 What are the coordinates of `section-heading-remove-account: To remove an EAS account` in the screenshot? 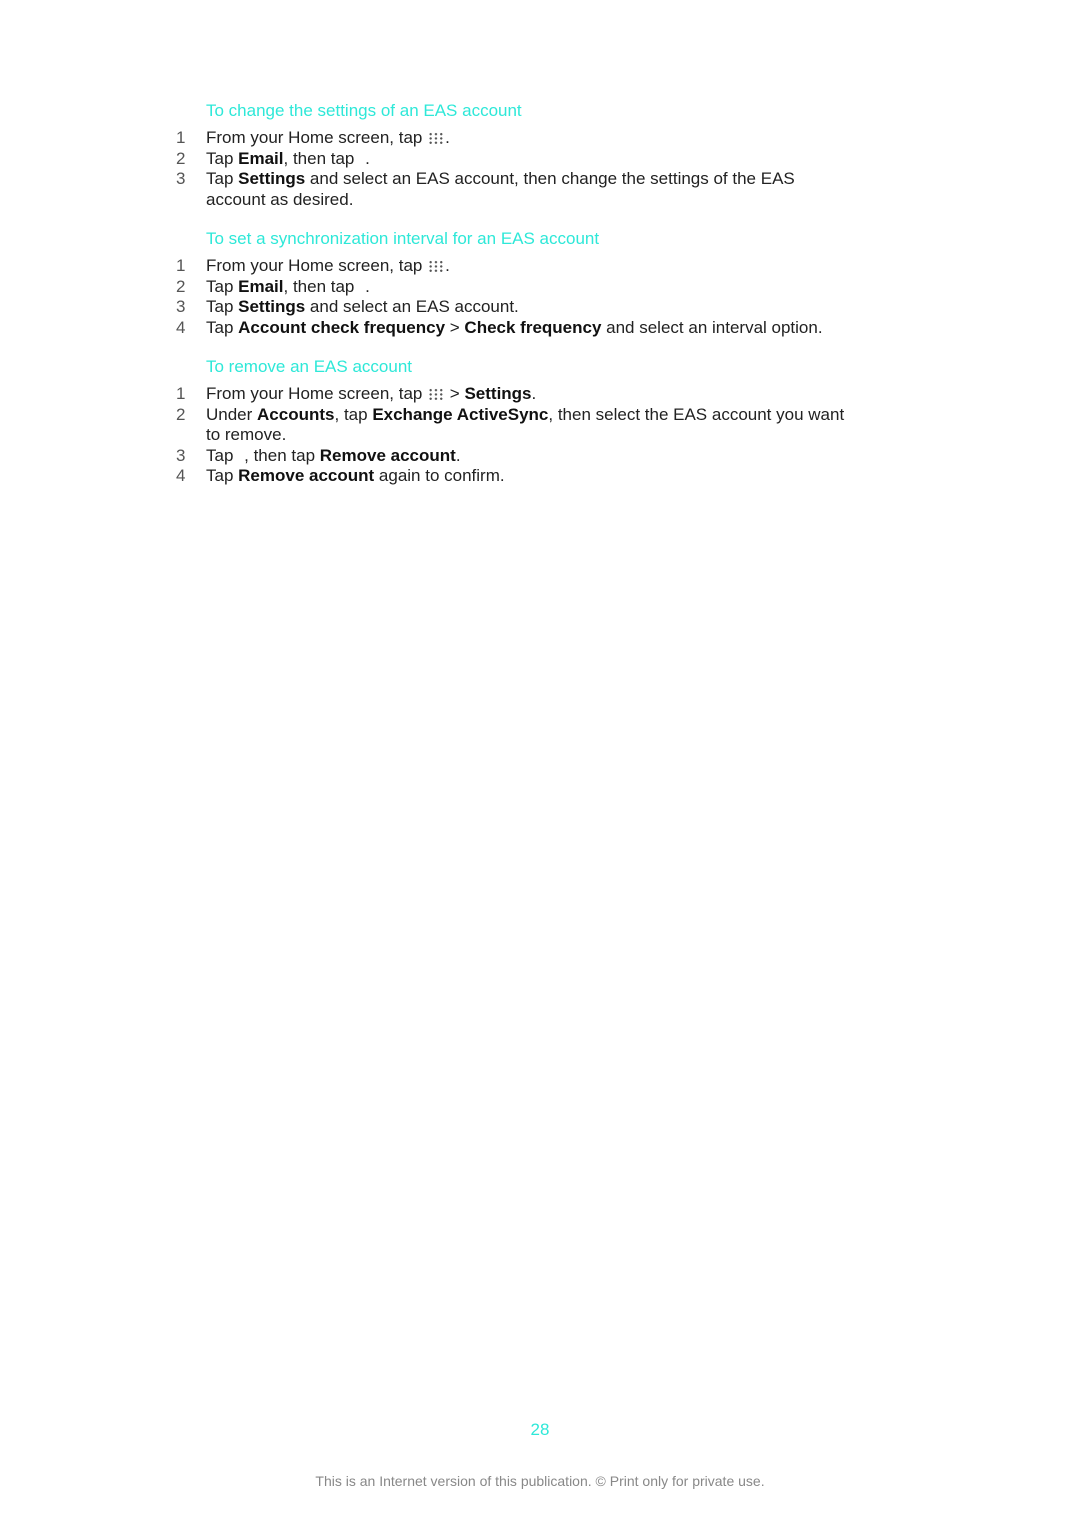 It's located at (309, 366).